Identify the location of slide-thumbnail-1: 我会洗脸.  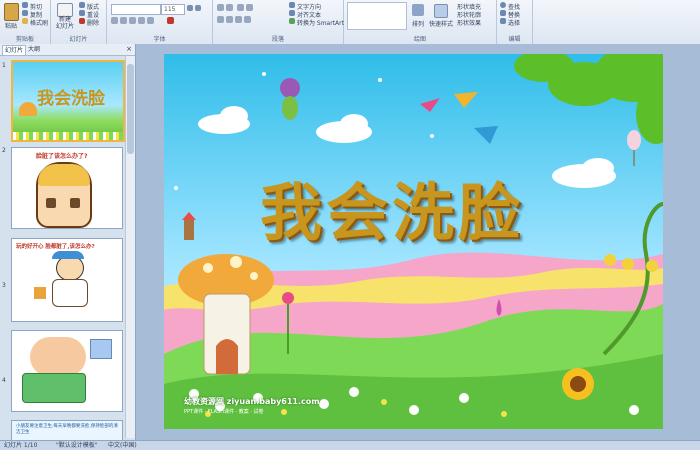
(68, 101).